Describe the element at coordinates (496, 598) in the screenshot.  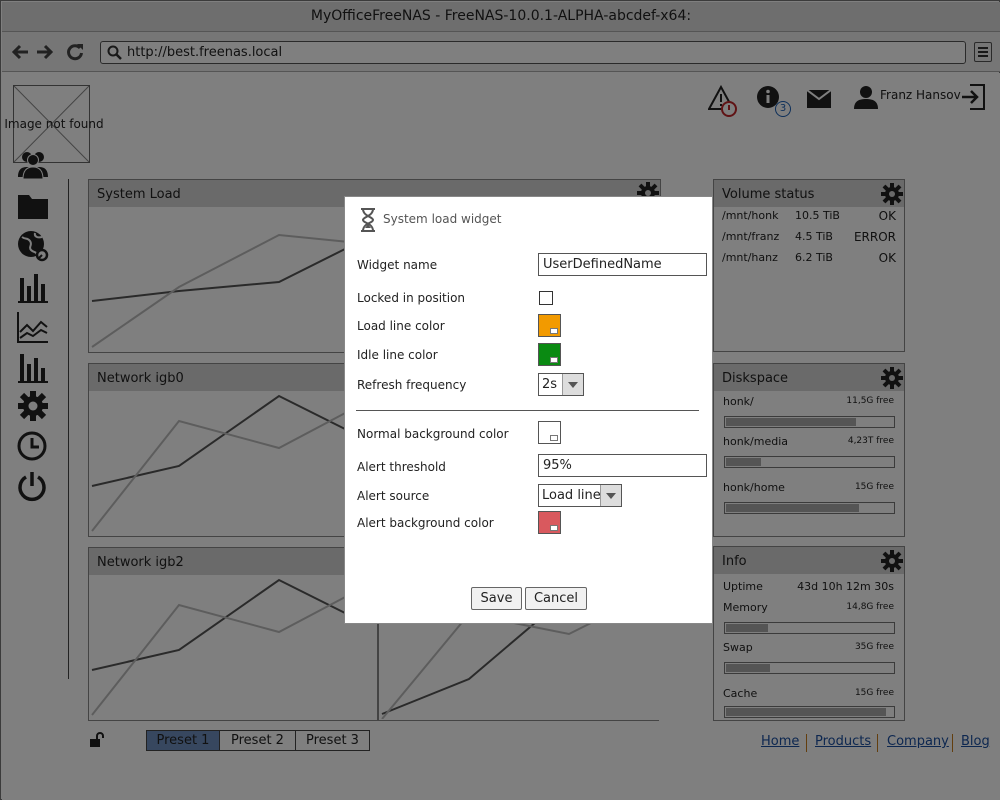
I see `save-button: Save` at that location.